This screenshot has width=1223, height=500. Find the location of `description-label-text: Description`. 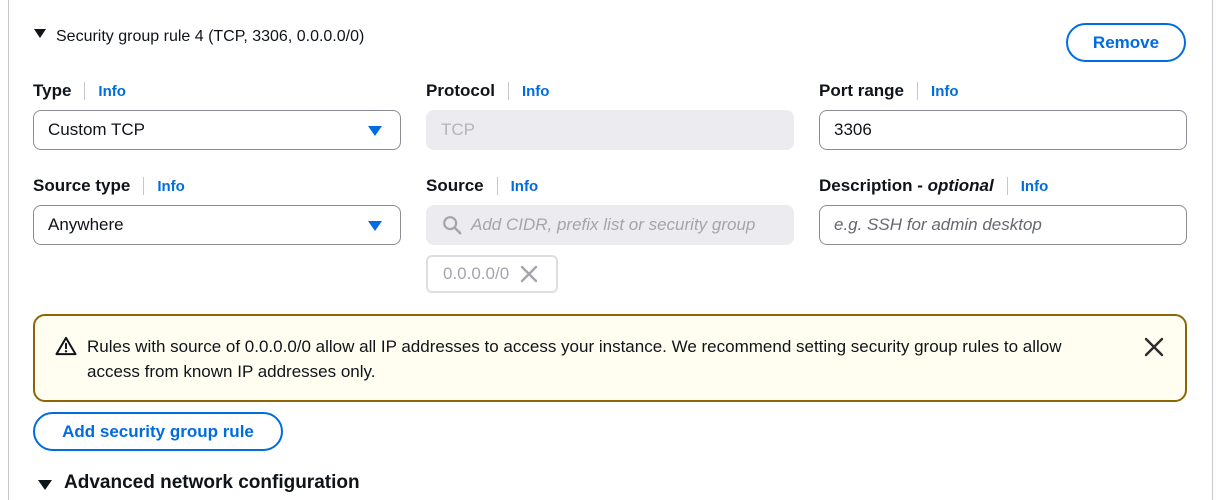

description-label-text: Description is located at coordinates (866, 185).